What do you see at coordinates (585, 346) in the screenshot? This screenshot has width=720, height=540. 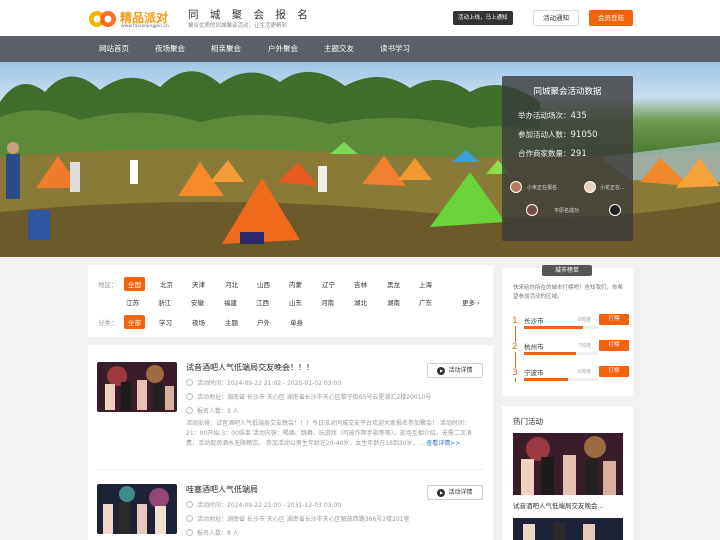 I see `rank-count: 7热度` at bounding box center [585, 346].